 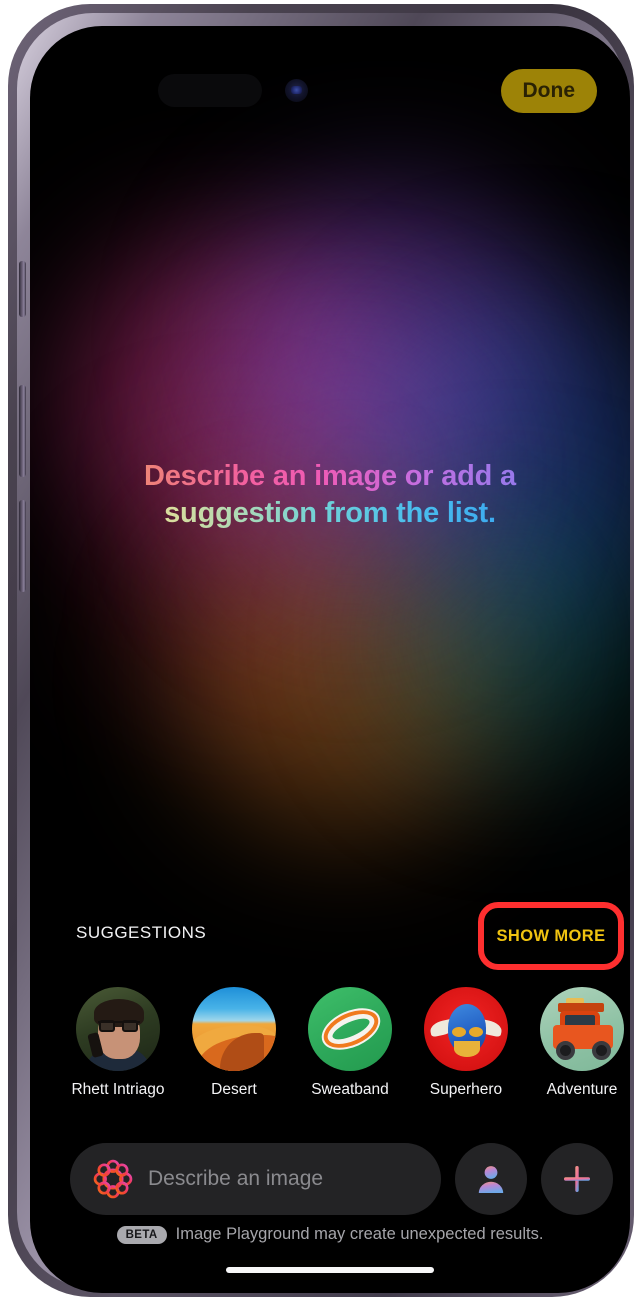 I want to click on suggestion-label: Superhero, so click(x=466, y=1089).